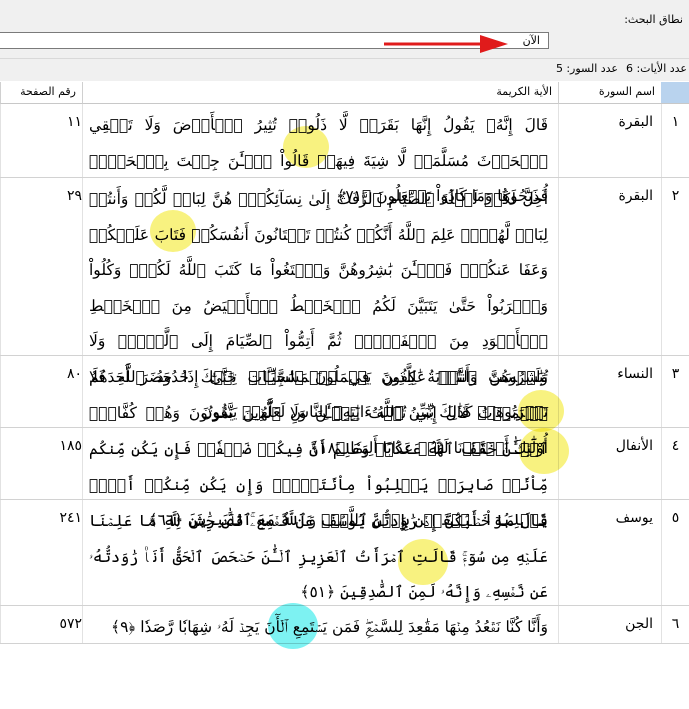 This screenshot has height=709, width=689. Describe the element at coordinates (41, 266) in the screenshot. I see `page-number-cell: ٢٩` at that location.